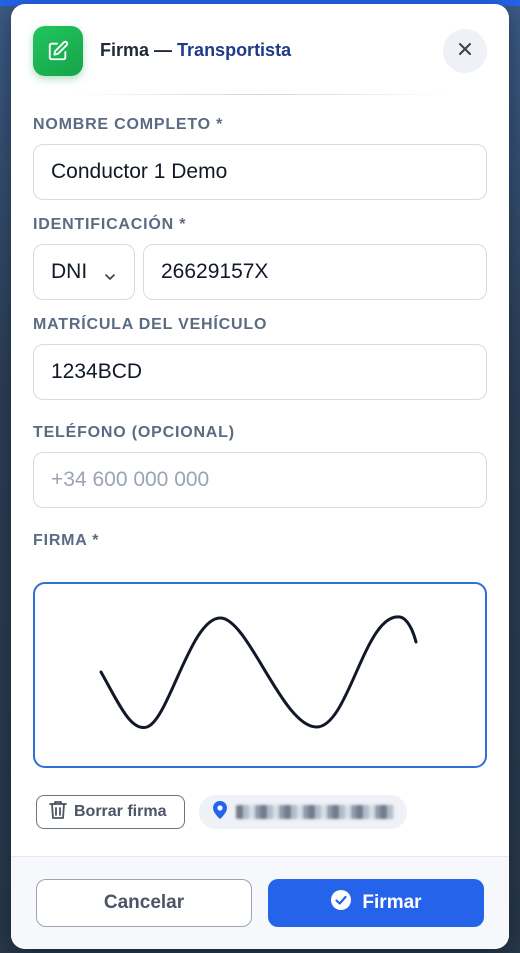 The image size is (520, 953). What do you see at coordinates (144, 903) in the screenshot?
I see `cancel-button: Cancelar` at bounding box center [144, 903].